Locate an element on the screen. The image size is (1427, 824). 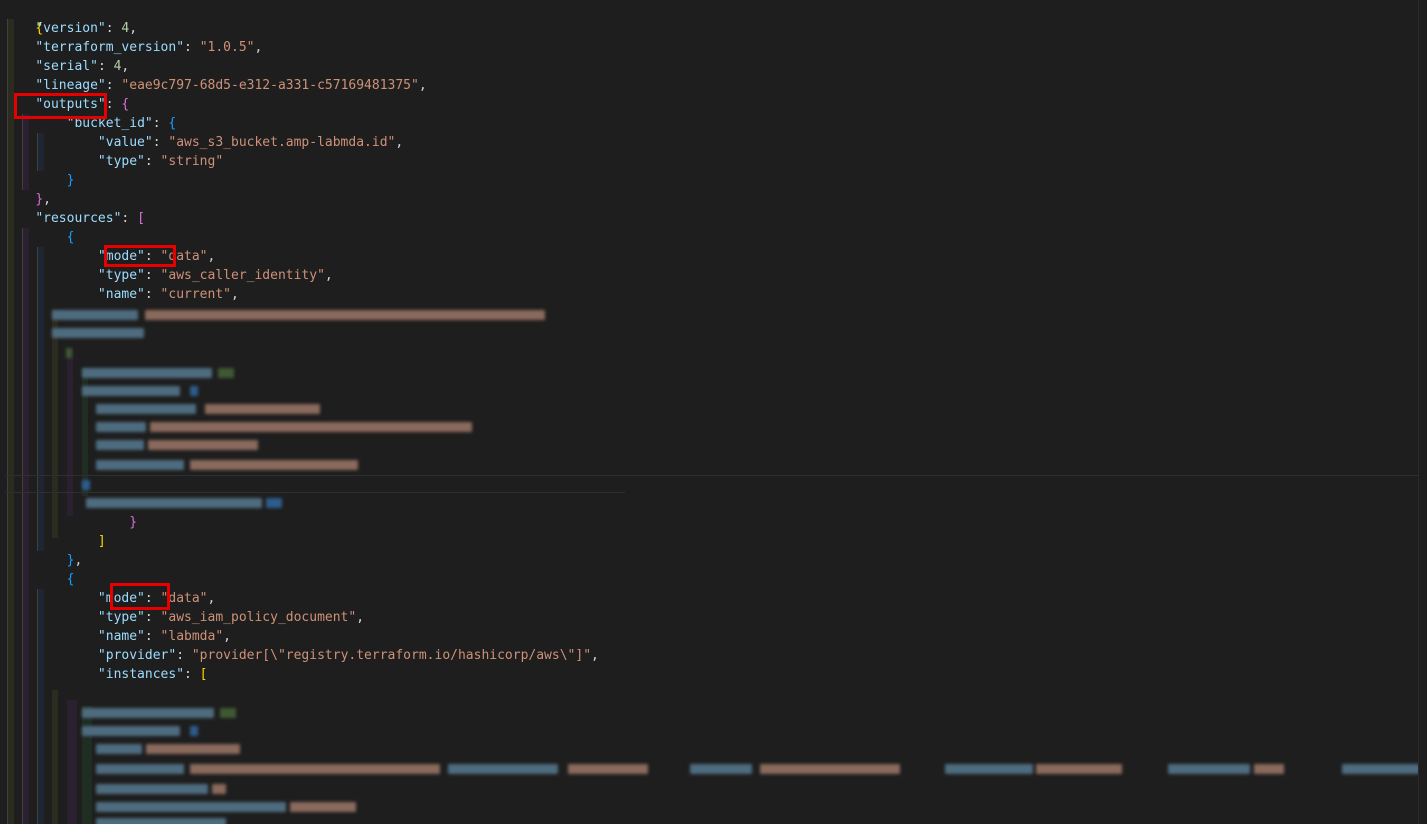
code-line: "type": "aws_iam_policy_document", is located at coordinates (231, 617).